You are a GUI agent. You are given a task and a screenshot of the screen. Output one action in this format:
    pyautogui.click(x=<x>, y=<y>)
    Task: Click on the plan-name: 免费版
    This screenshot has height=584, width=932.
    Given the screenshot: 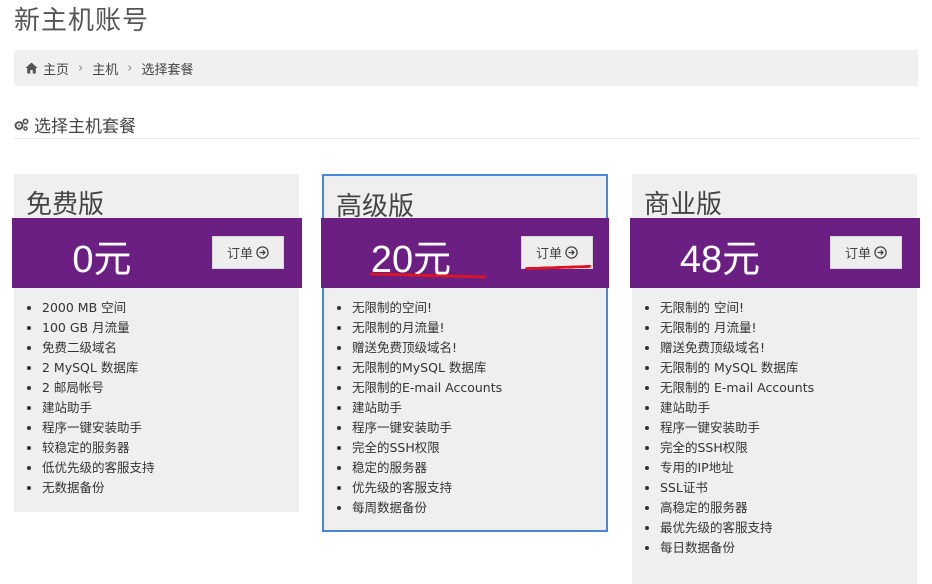 What is the action you would take?
    pyautogui.click(x=65, y=205)
    